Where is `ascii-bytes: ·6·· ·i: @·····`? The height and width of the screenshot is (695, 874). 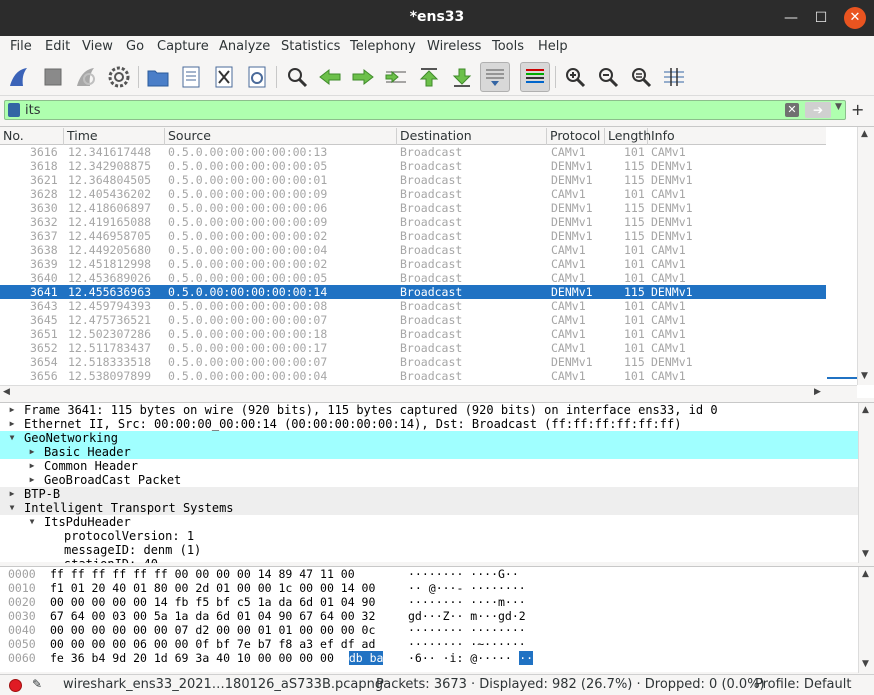
ascii-bytes: ·6·· ·i: @····· is located at coordinates (460, 658).